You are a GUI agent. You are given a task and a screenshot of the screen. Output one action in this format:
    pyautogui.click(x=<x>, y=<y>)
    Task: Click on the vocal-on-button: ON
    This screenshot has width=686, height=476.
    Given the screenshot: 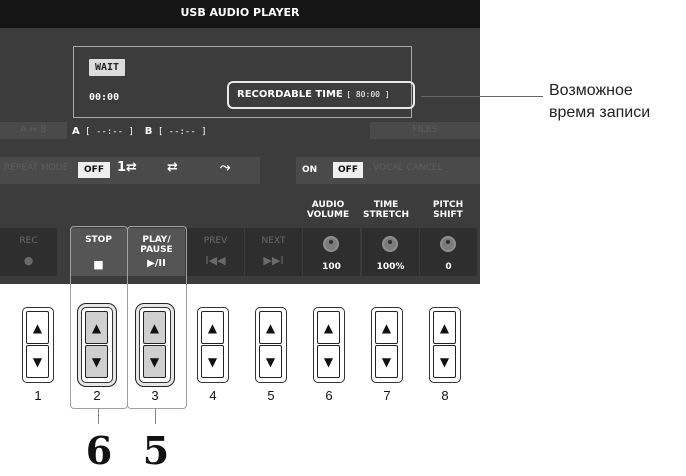 What is the action you would take?
    pyautogui.click(x=309, y=170)
    